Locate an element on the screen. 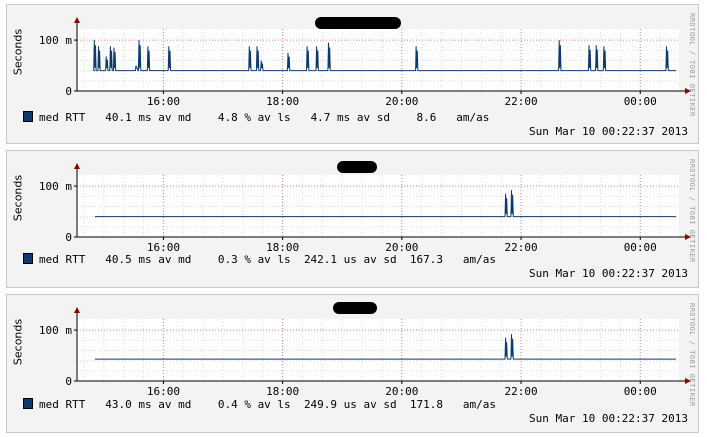 This screenshot has height=437, width=707. timestamp-3: Sun Mar 10 00:22:37 2013 is located at coordinates (608, 418).